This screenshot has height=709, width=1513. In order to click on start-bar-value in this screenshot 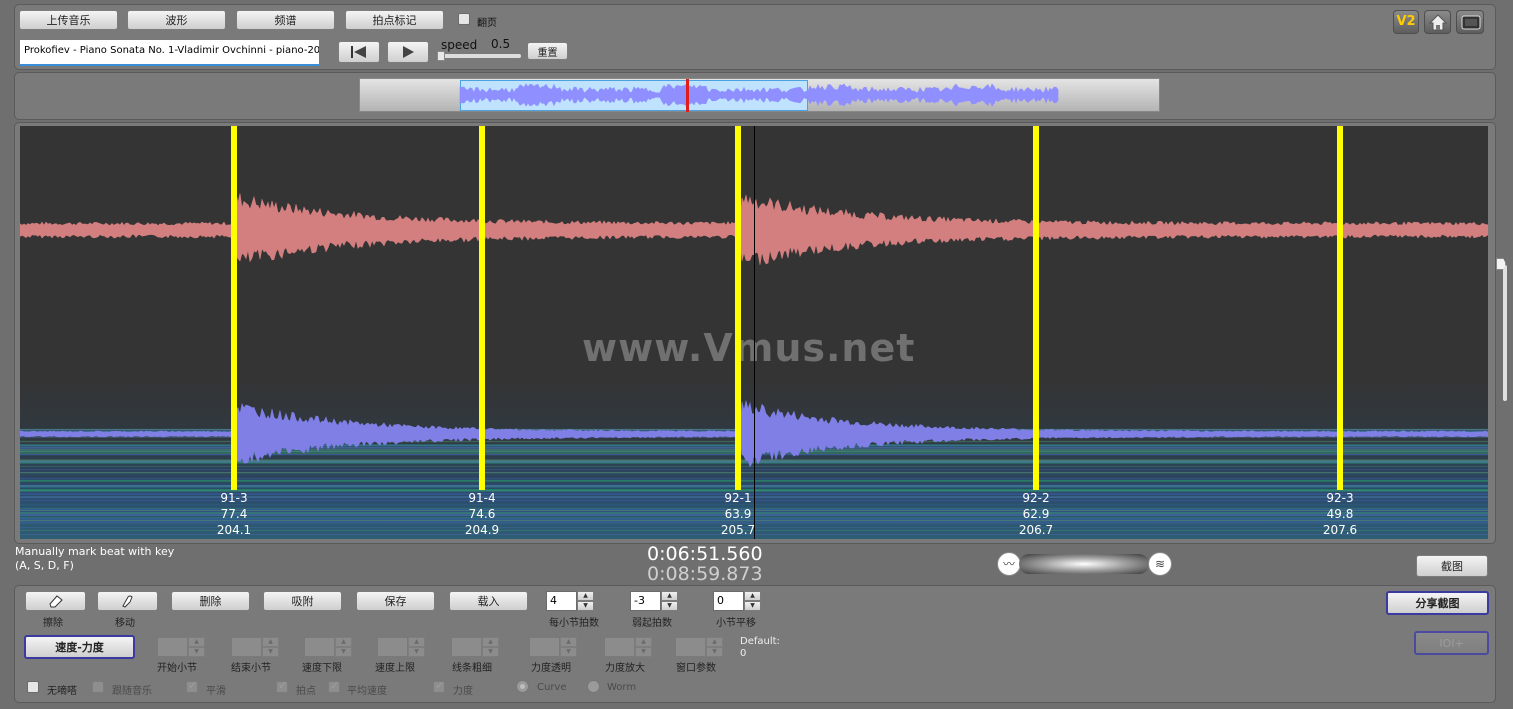, I will do `click(172, 647)`.